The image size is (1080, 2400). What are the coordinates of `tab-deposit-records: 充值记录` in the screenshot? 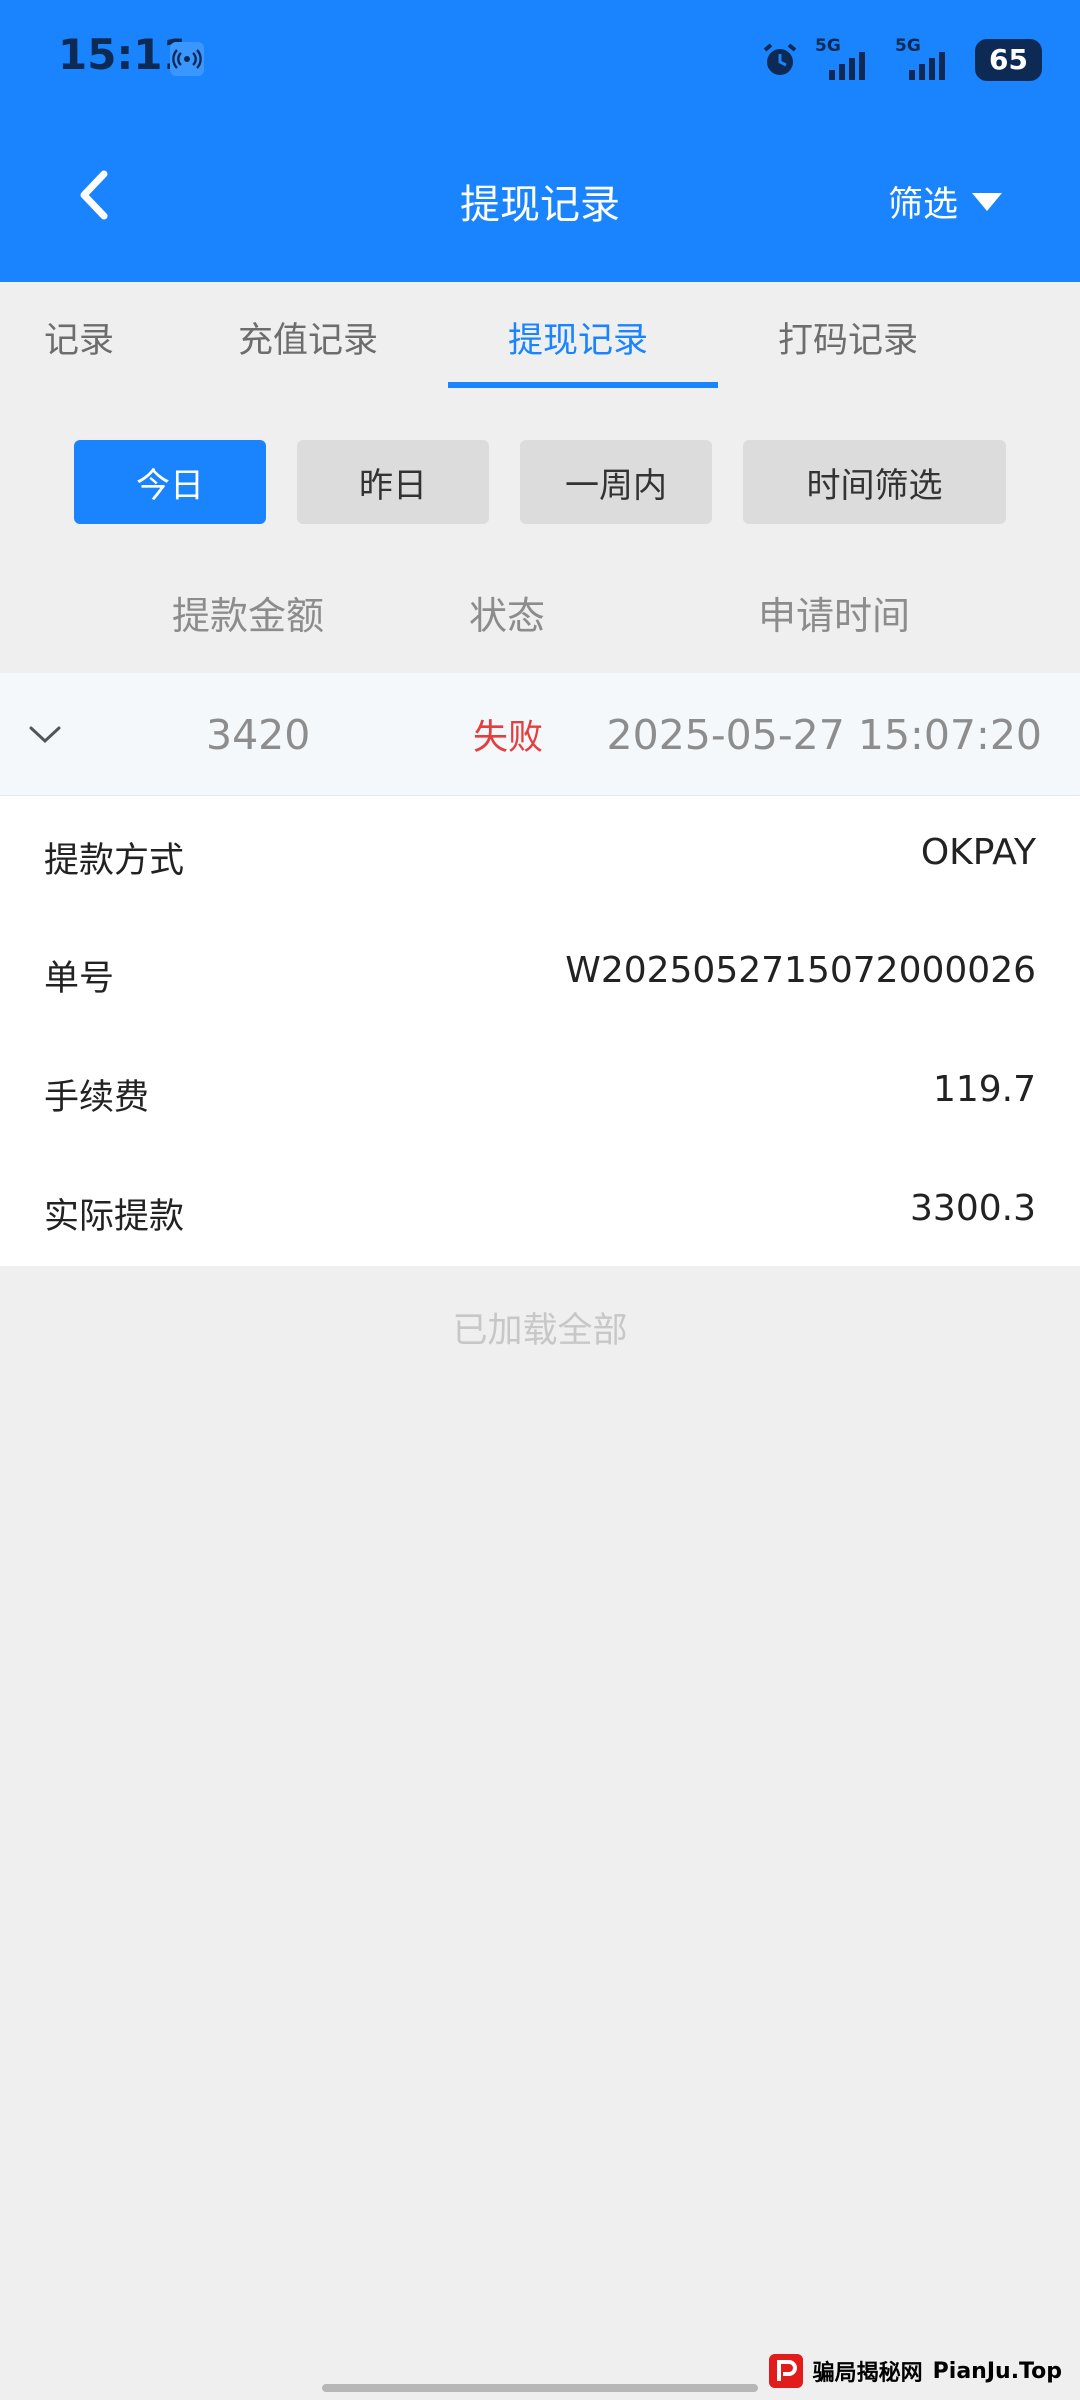 It's located at (308, 337).